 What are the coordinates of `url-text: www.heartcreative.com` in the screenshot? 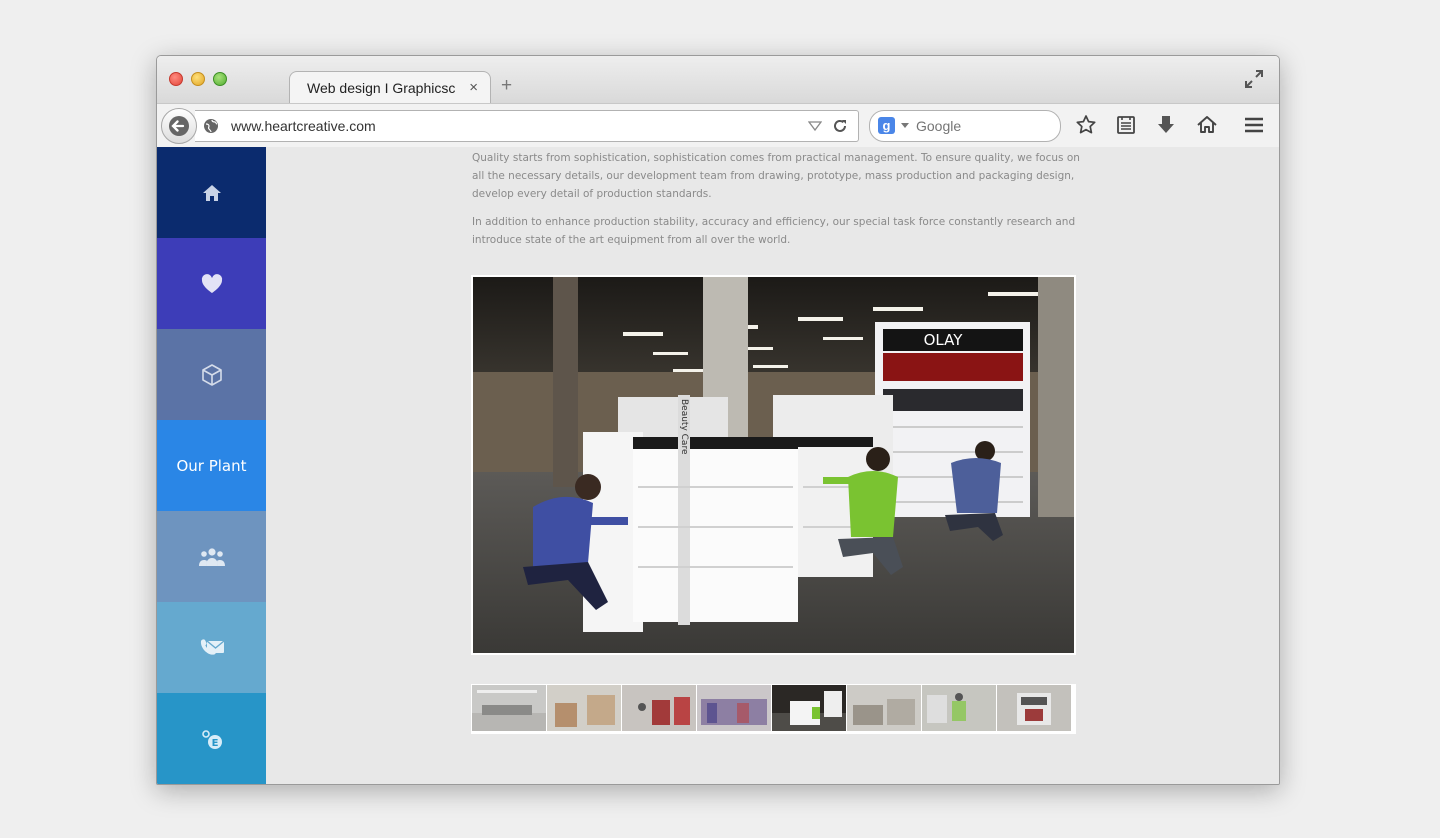 It's located at (303, 126).